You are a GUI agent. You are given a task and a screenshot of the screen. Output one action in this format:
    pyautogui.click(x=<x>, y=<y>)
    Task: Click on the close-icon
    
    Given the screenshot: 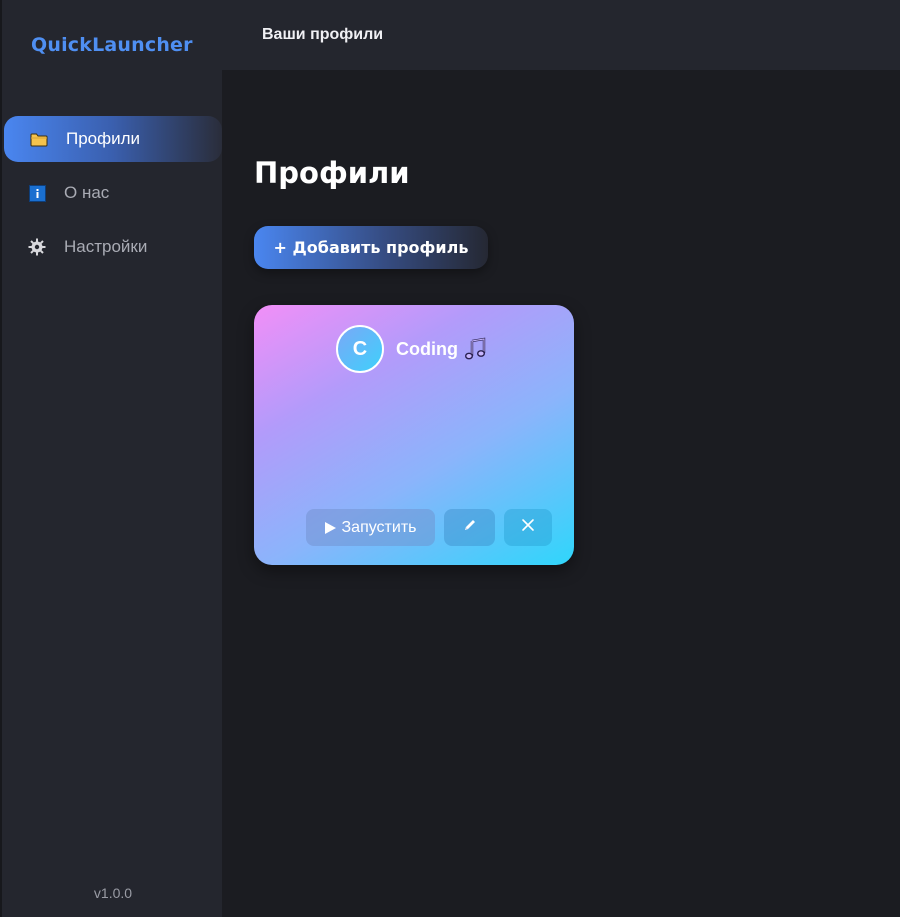 What is the action you would take?
    pyautogui.click(x=528, y=527)
    